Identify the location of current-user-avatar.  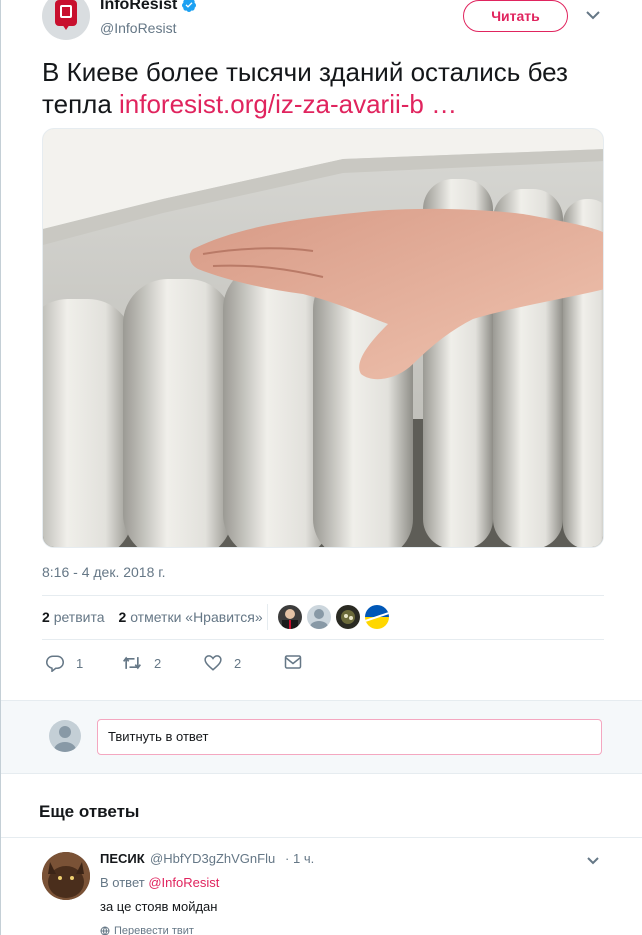
(65, 736).